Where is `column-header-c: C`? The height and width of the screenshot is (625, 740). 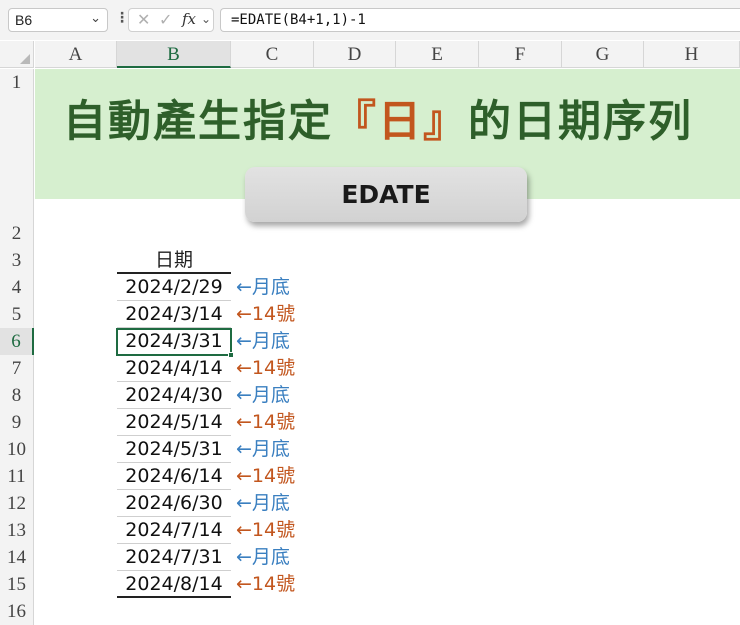 column-header-c: C is located at coordinates (272, 54).